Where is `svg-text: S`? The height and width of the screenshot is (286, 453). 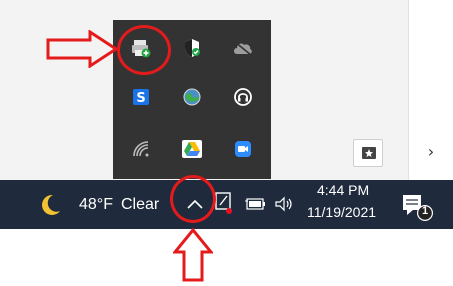 svg-text: S is located at coordinates (140, 98).